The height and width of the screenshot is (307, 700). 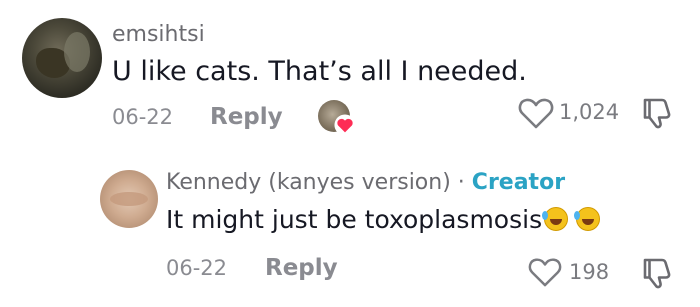 What do you see at coordinates (319, 71) in the screenshot?
I see `comment-text: U like cats. That’s all I needed.` at bounding box center [319, 71].